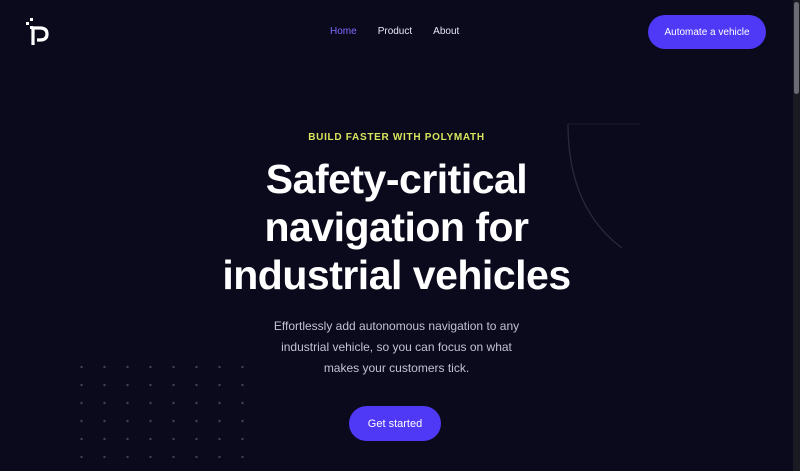  I want to click on subtext-line-3: makes your customers tick., so click(396, 368).